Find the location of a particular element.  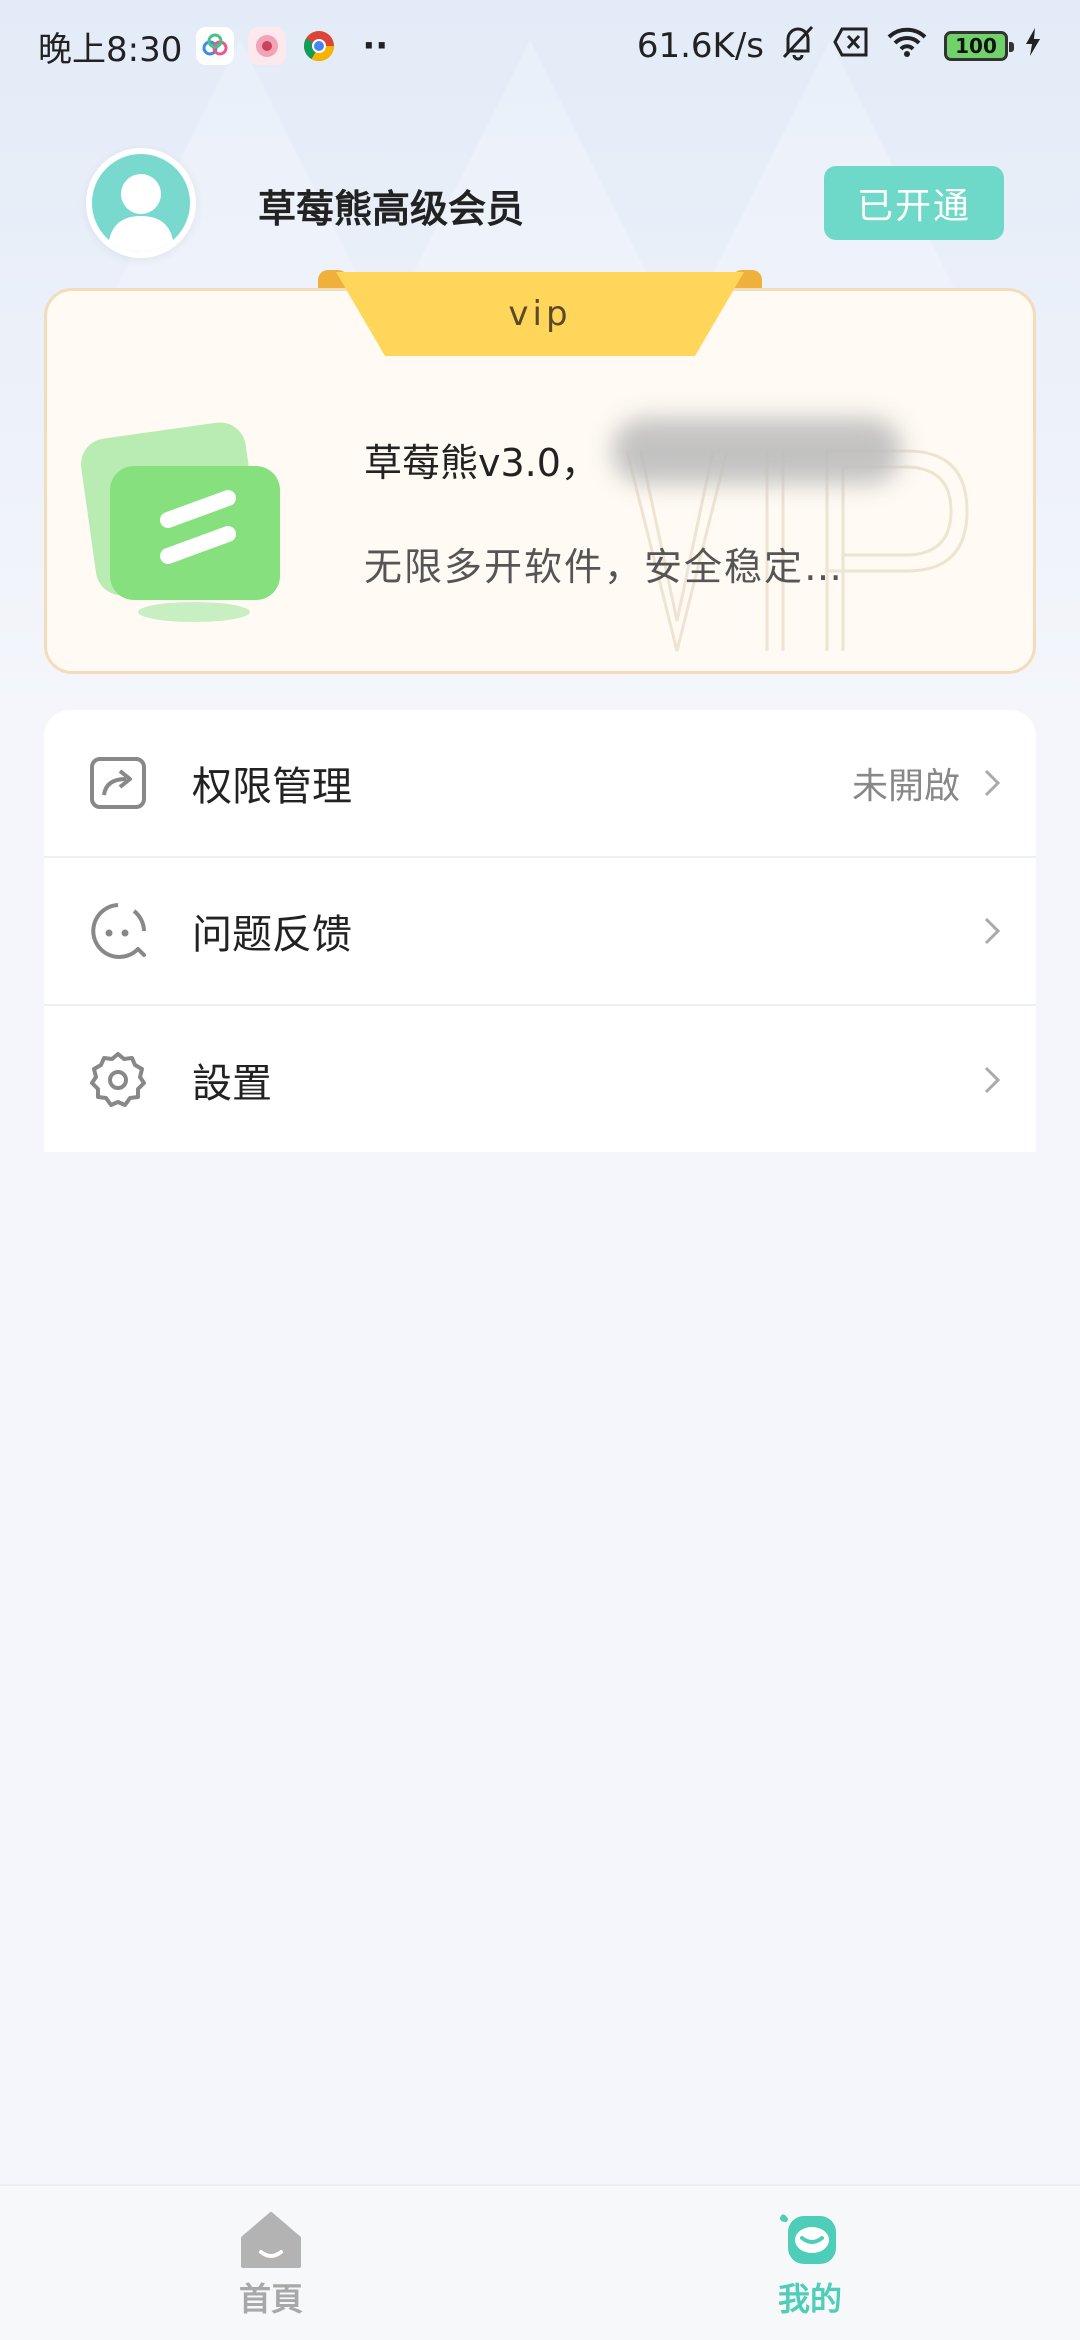

membership-opened-button: 已开通 is located at coordinates (914, 203).